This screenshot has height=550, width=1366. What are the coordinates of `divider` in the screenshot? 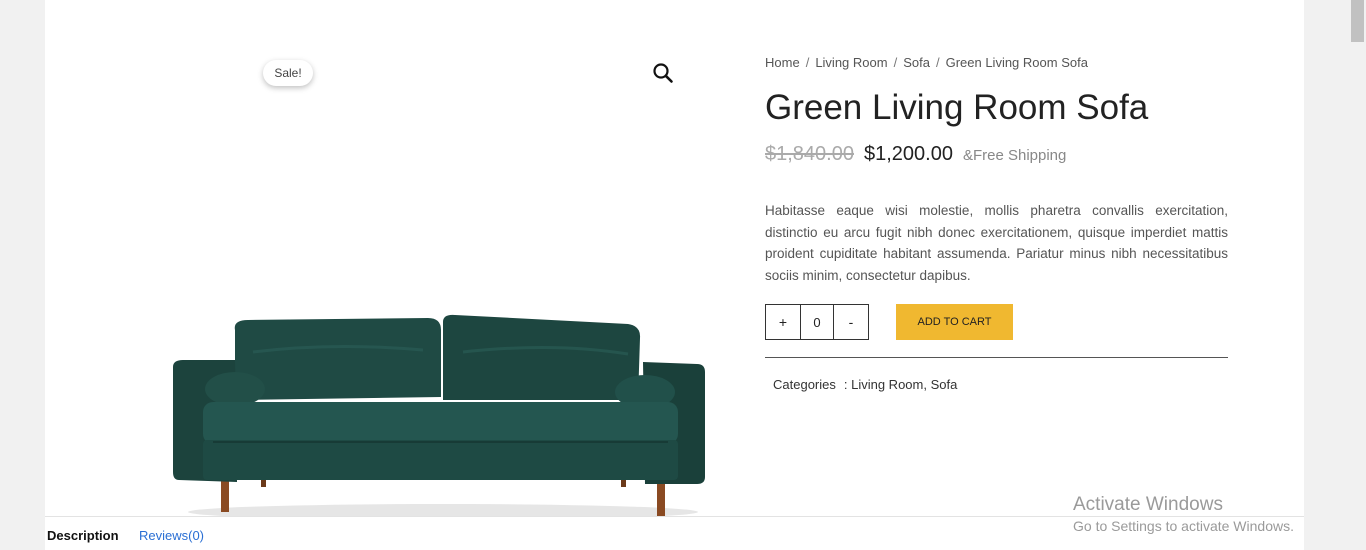 It's located at (996, 357).